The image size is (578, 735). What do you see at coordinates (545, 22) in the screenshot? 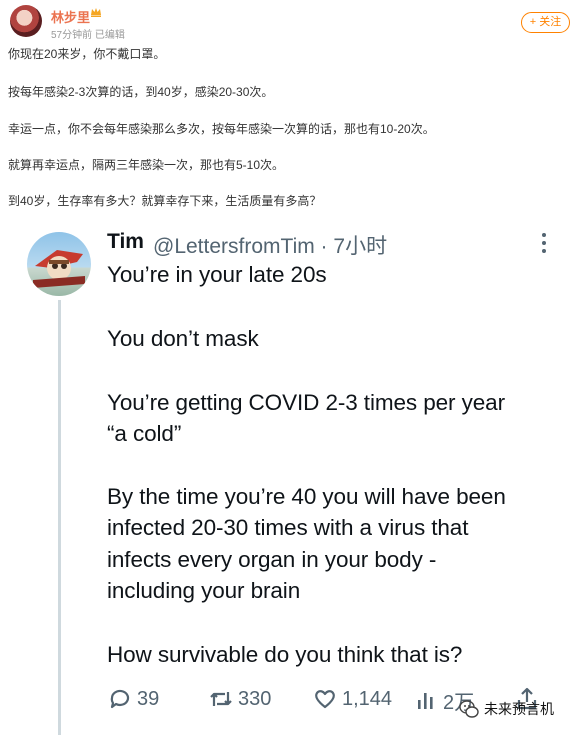
I see `follow-button: + 关注` at bounding box center [545, 22].